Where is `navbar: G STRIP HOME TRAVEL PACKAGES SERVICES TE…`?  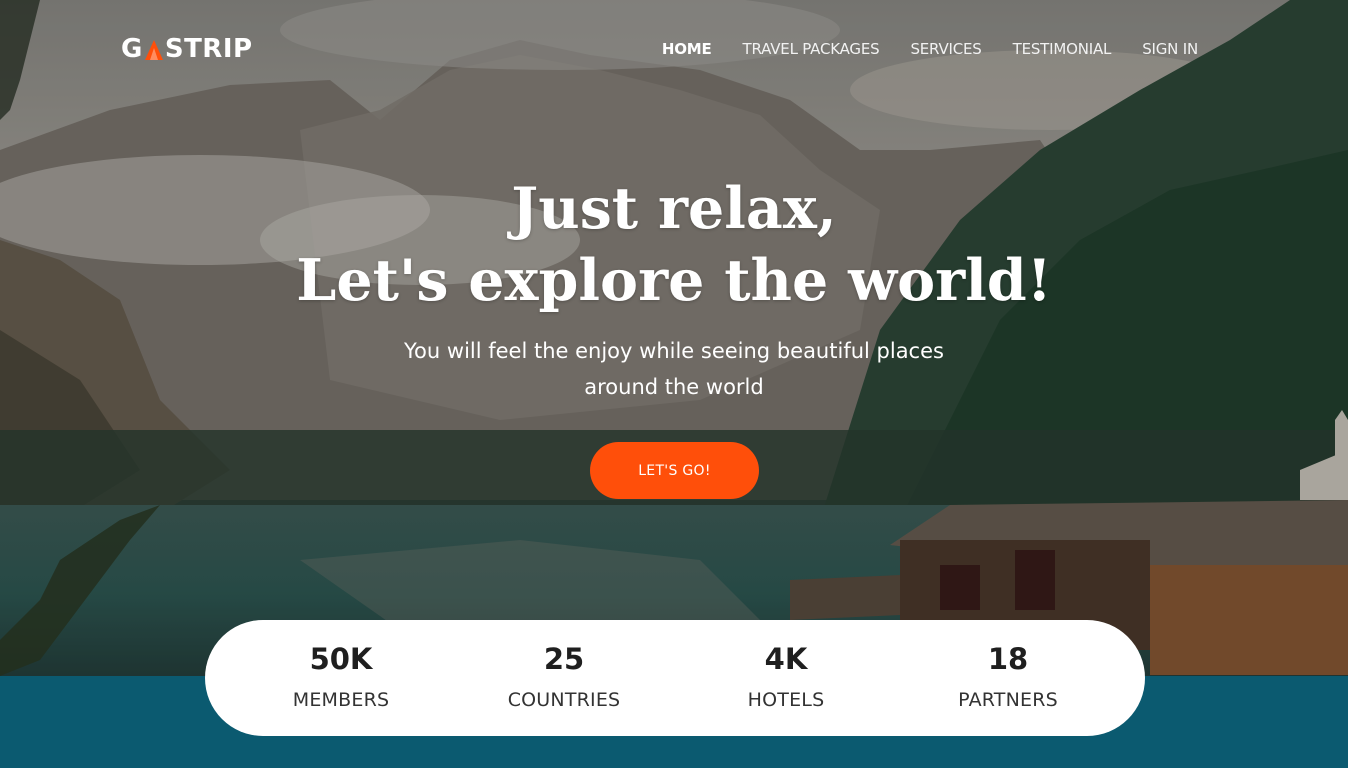
navbar: G STRIP HOME TRAVEL PACKAGES SERVICES TE… is located at coordinates (674, 49).